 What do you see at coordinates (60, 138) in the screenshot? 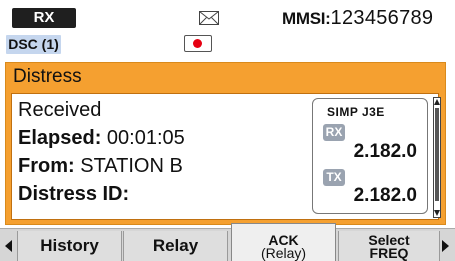
I see `elapsed-label: Elapsed:` at bounding box center [60, 138].